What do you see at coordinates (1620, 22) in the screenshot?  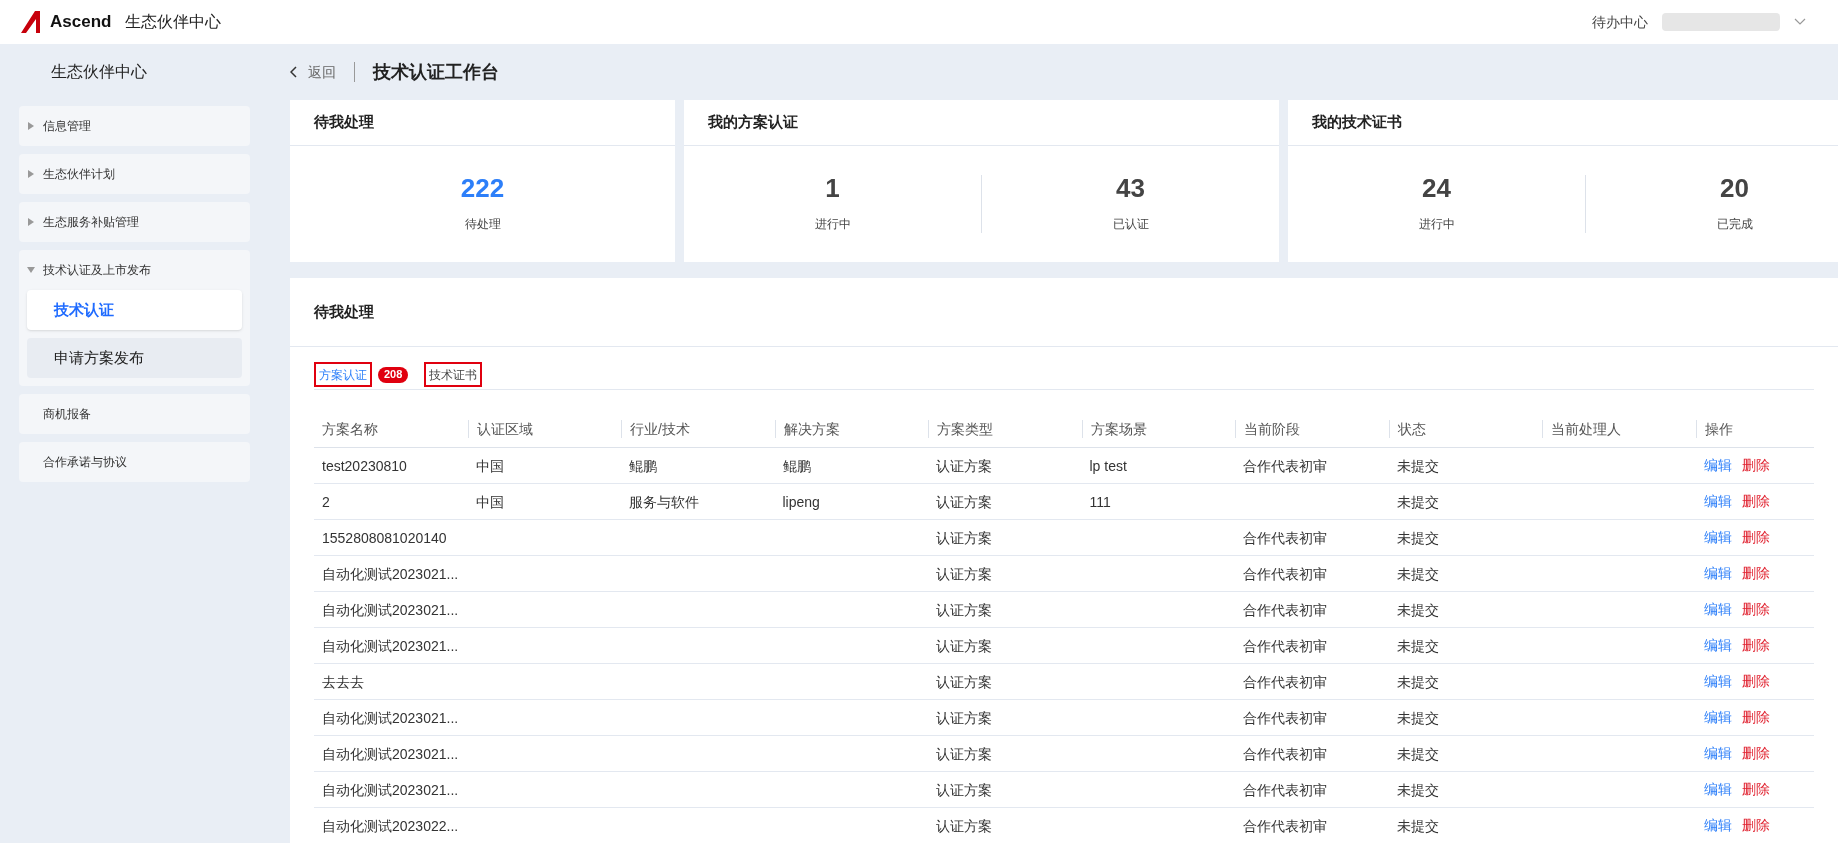 I see `todo-center-link: 待办中心` at bounding box center [1620, 22].